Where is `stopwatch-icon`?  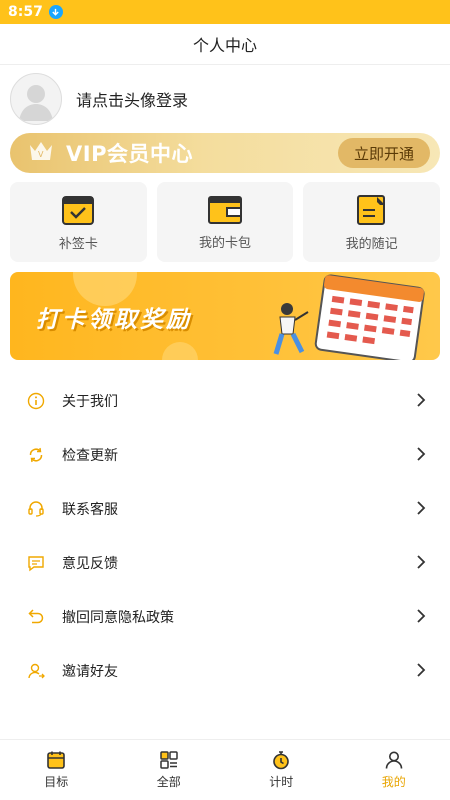 stopwatch-icon is located at coordinates (281, 760).